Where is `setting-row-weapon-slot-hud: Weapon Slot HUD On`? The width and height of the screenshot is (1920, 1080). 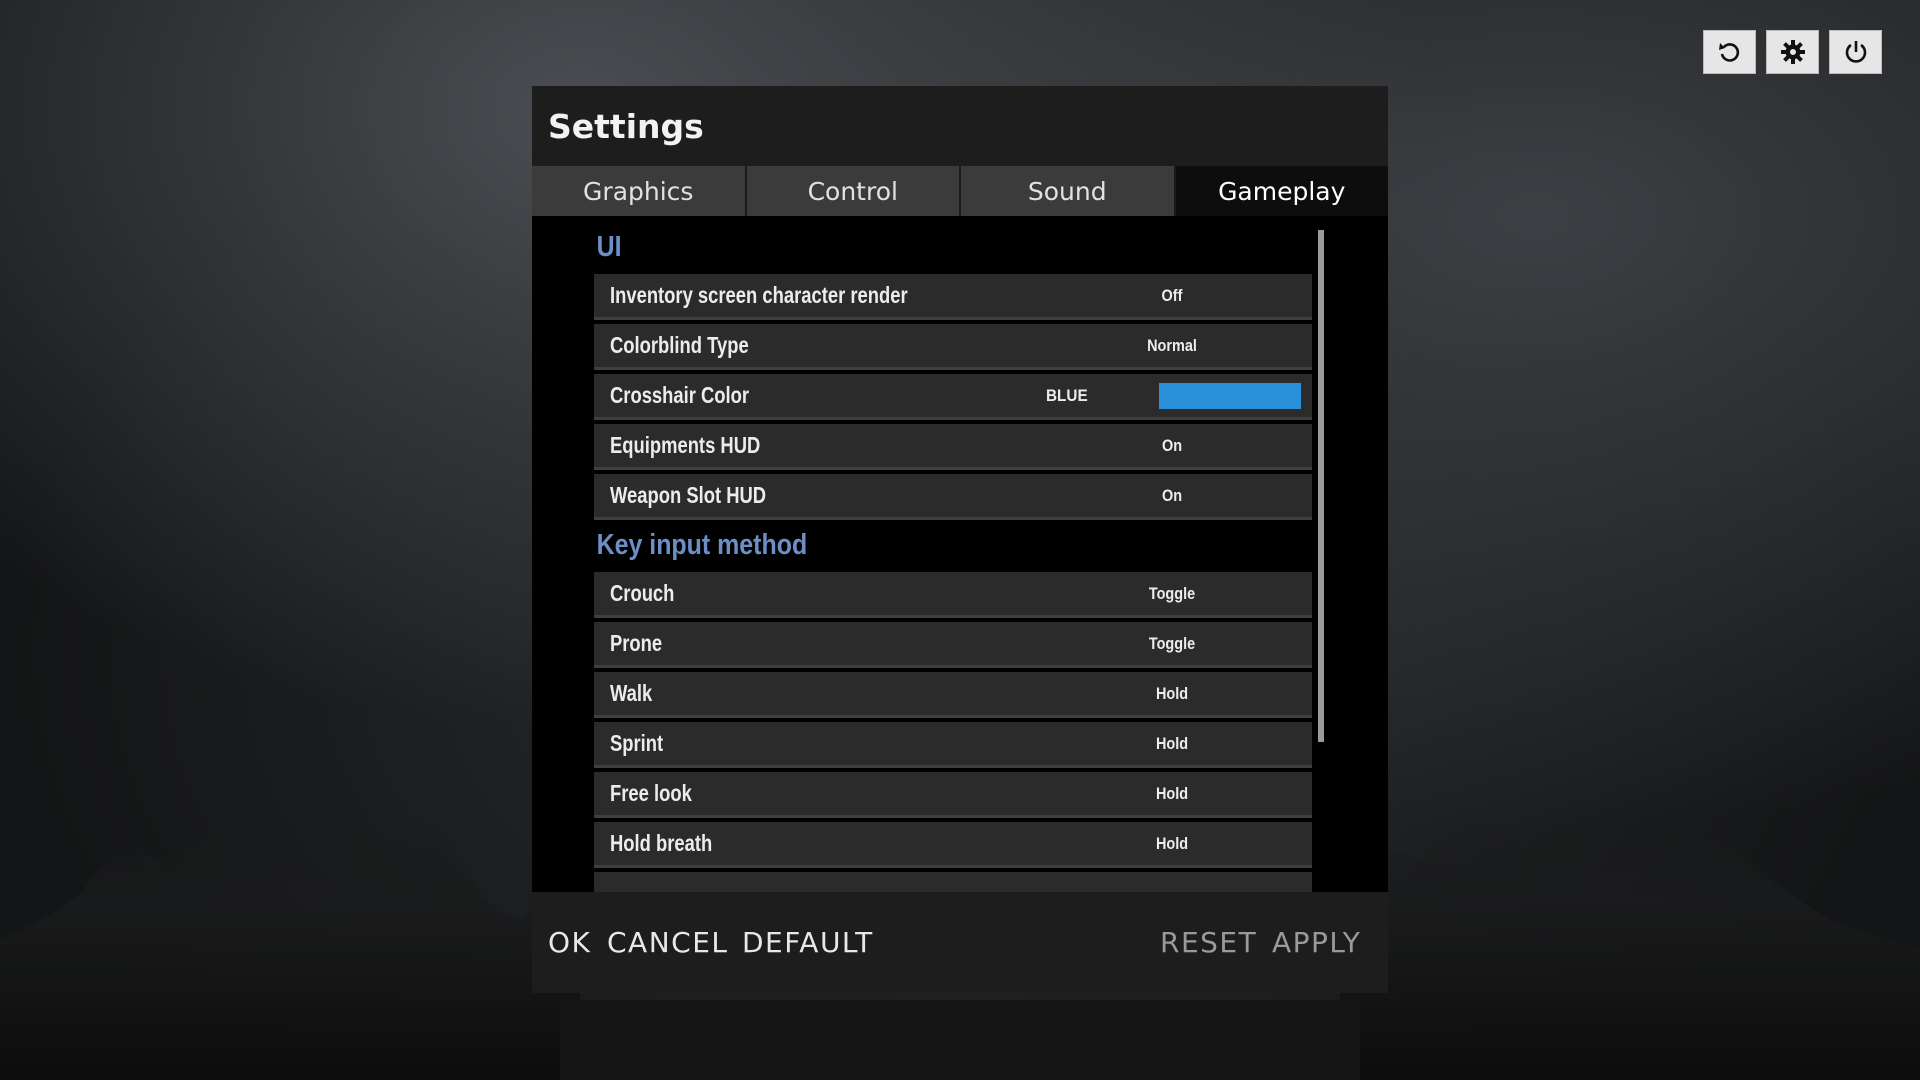 setting-row-weapon-slot-hud: Weapon Slot HUD On is located at coordinates (953, 497).